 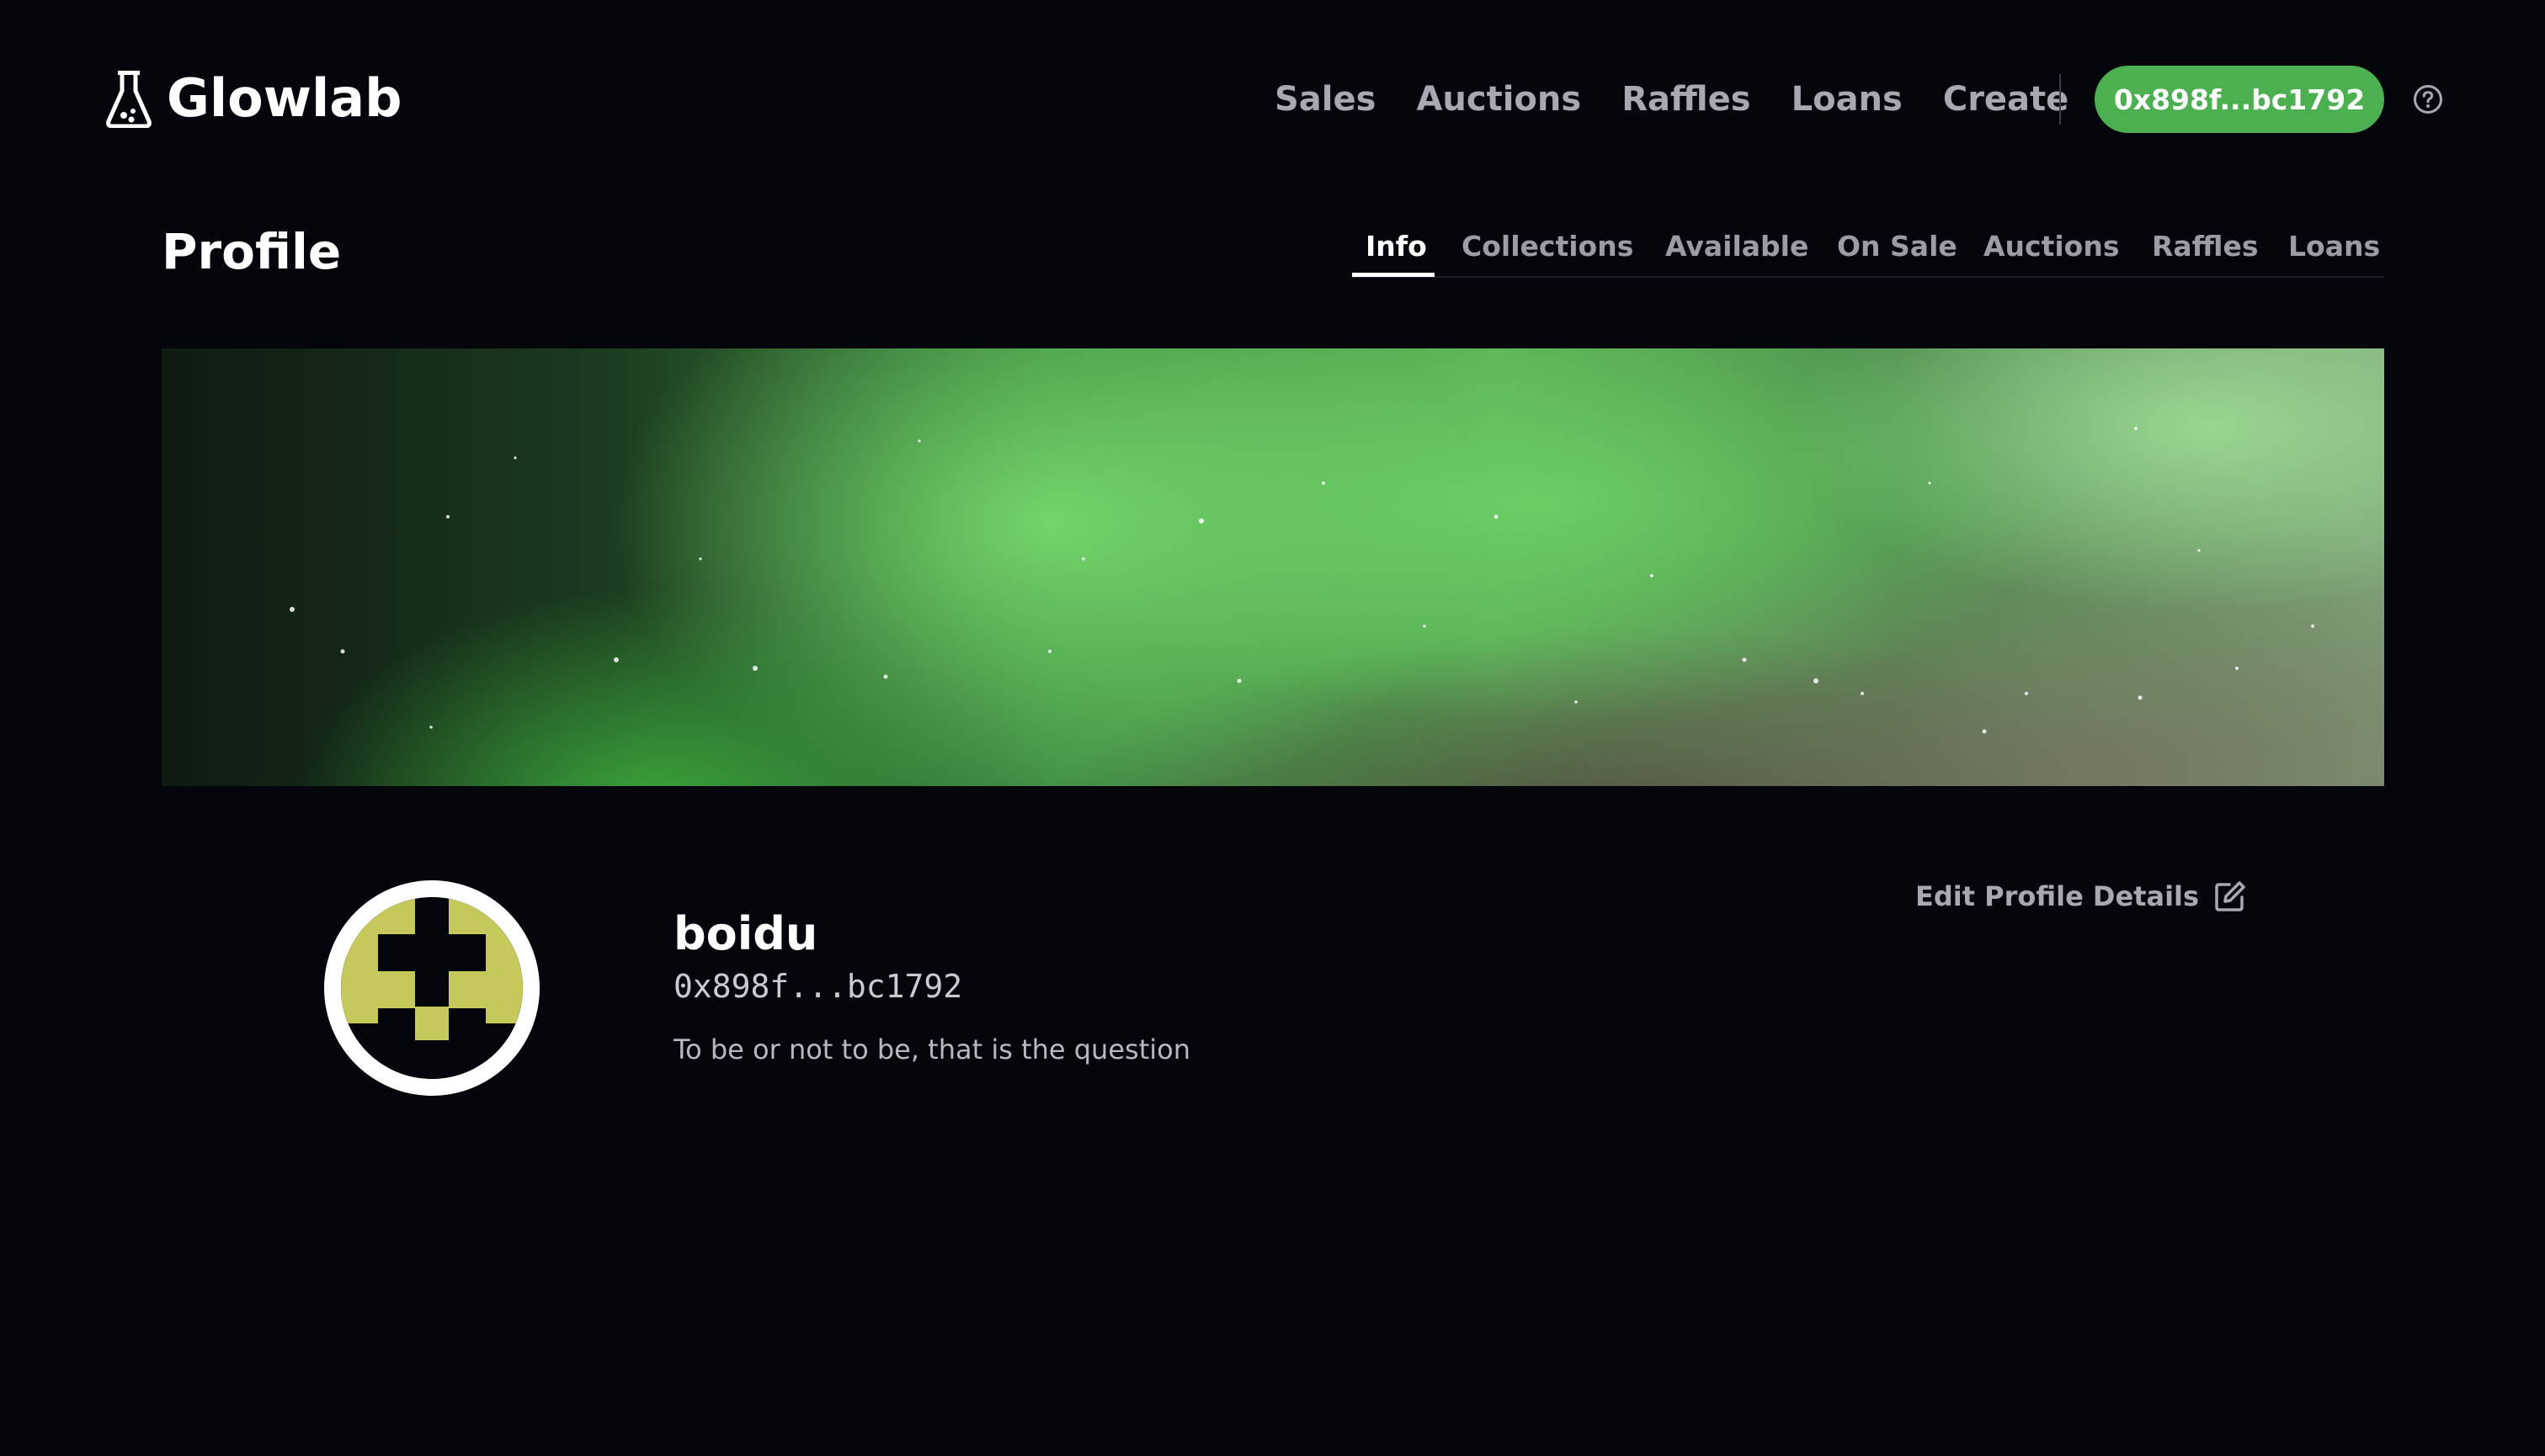 What do you see at coordinates (2005, 99) in the screenshot?
I see `nav-create: Create` at bounding box center [2005, 99].